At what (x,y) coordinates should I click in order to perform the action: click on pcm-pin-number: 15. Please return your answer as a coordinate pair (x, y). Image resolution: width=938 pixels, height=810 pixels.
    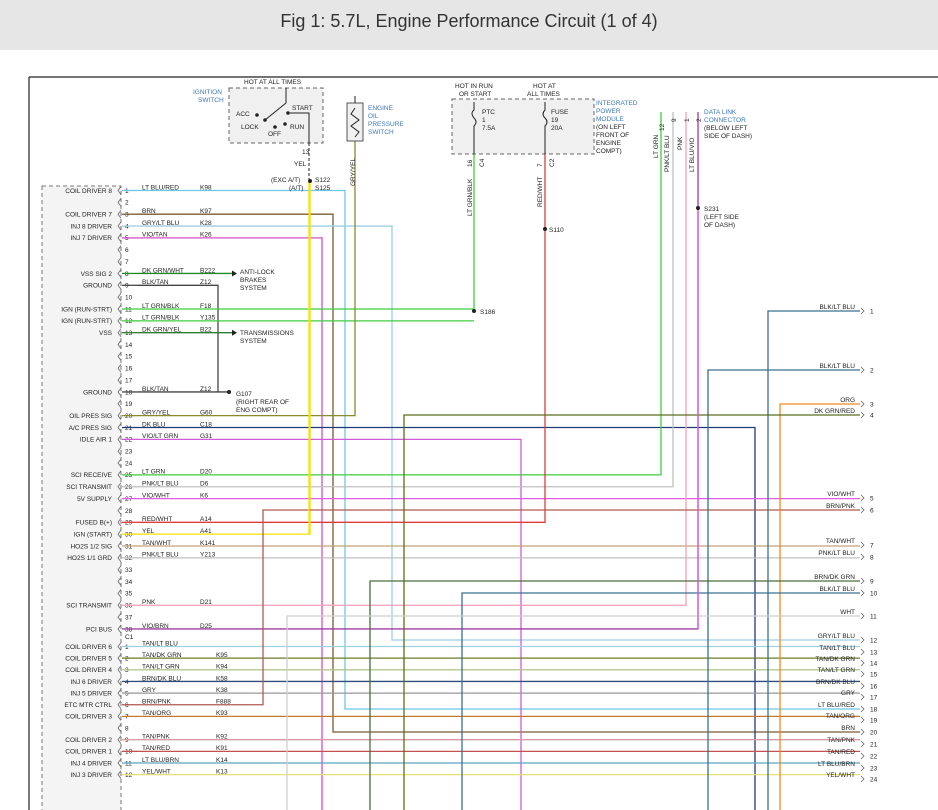
    Looking at the image, I should click on (129, 357).